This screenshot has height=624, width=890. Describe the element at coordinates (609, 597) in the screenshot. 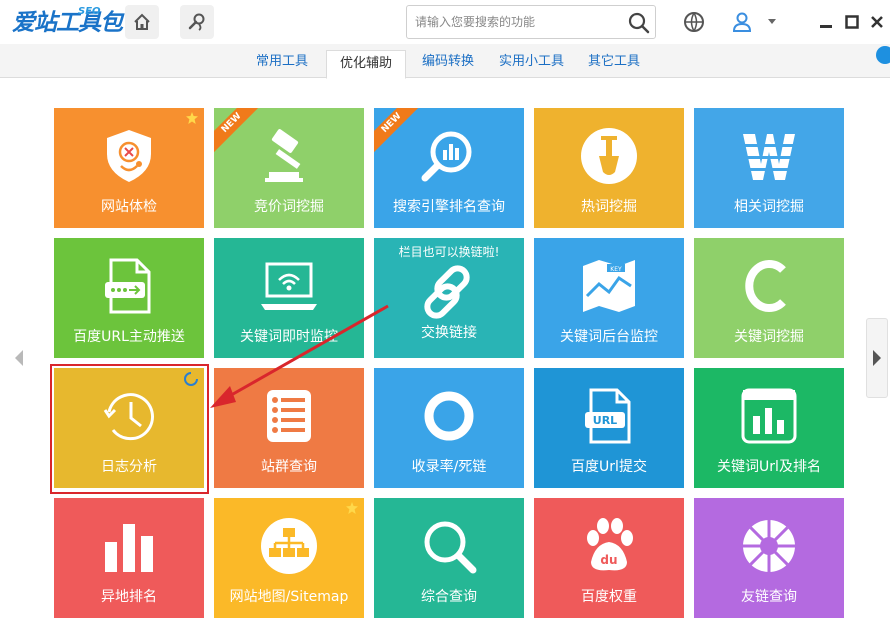

I see `tile-label: 百度权重` at that location.